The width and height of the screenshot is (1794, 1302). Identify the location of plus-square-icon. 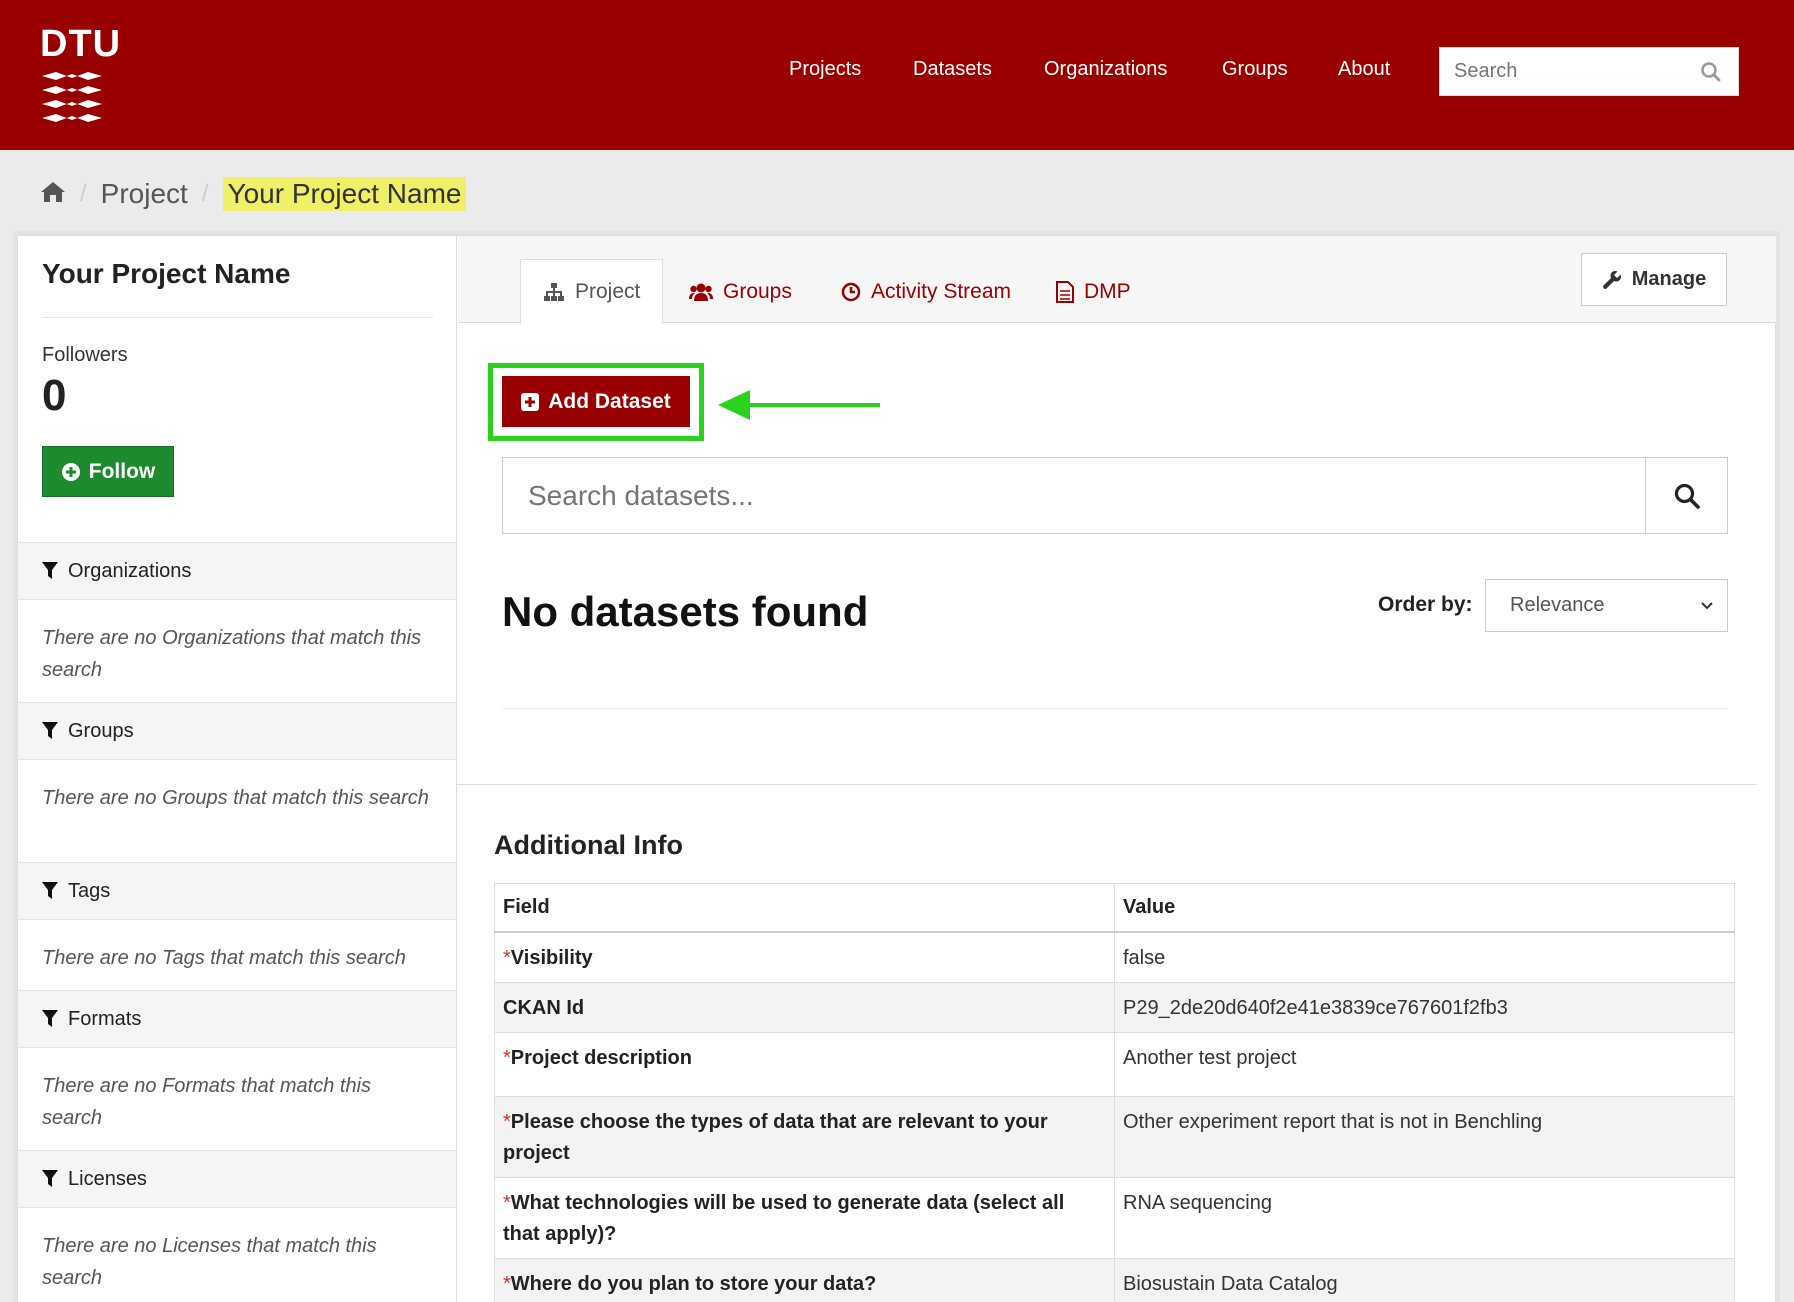
(530, 401).